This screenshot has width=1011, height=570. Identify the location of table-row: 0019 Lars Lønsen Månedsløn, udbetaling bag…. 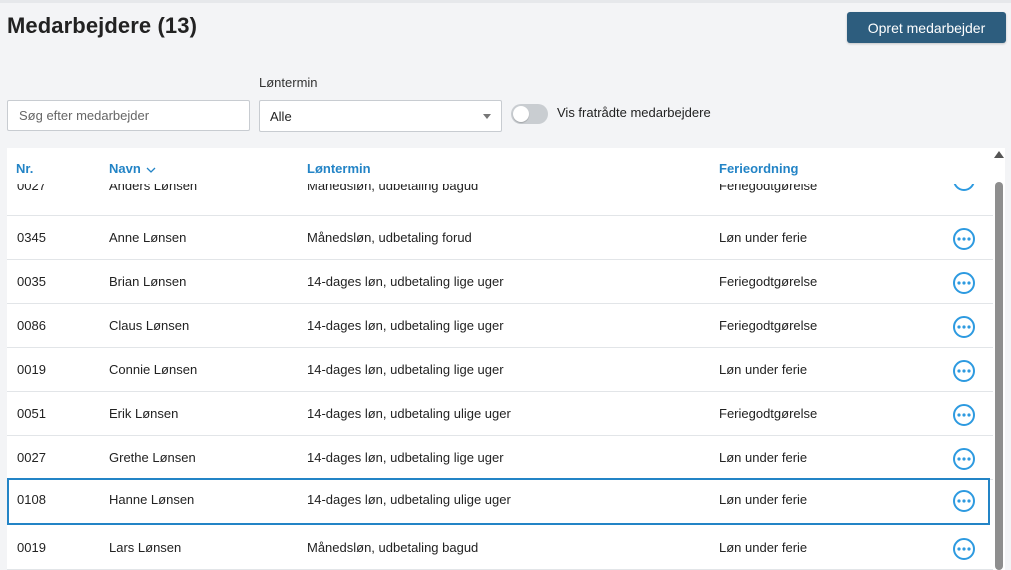
(500, 548).